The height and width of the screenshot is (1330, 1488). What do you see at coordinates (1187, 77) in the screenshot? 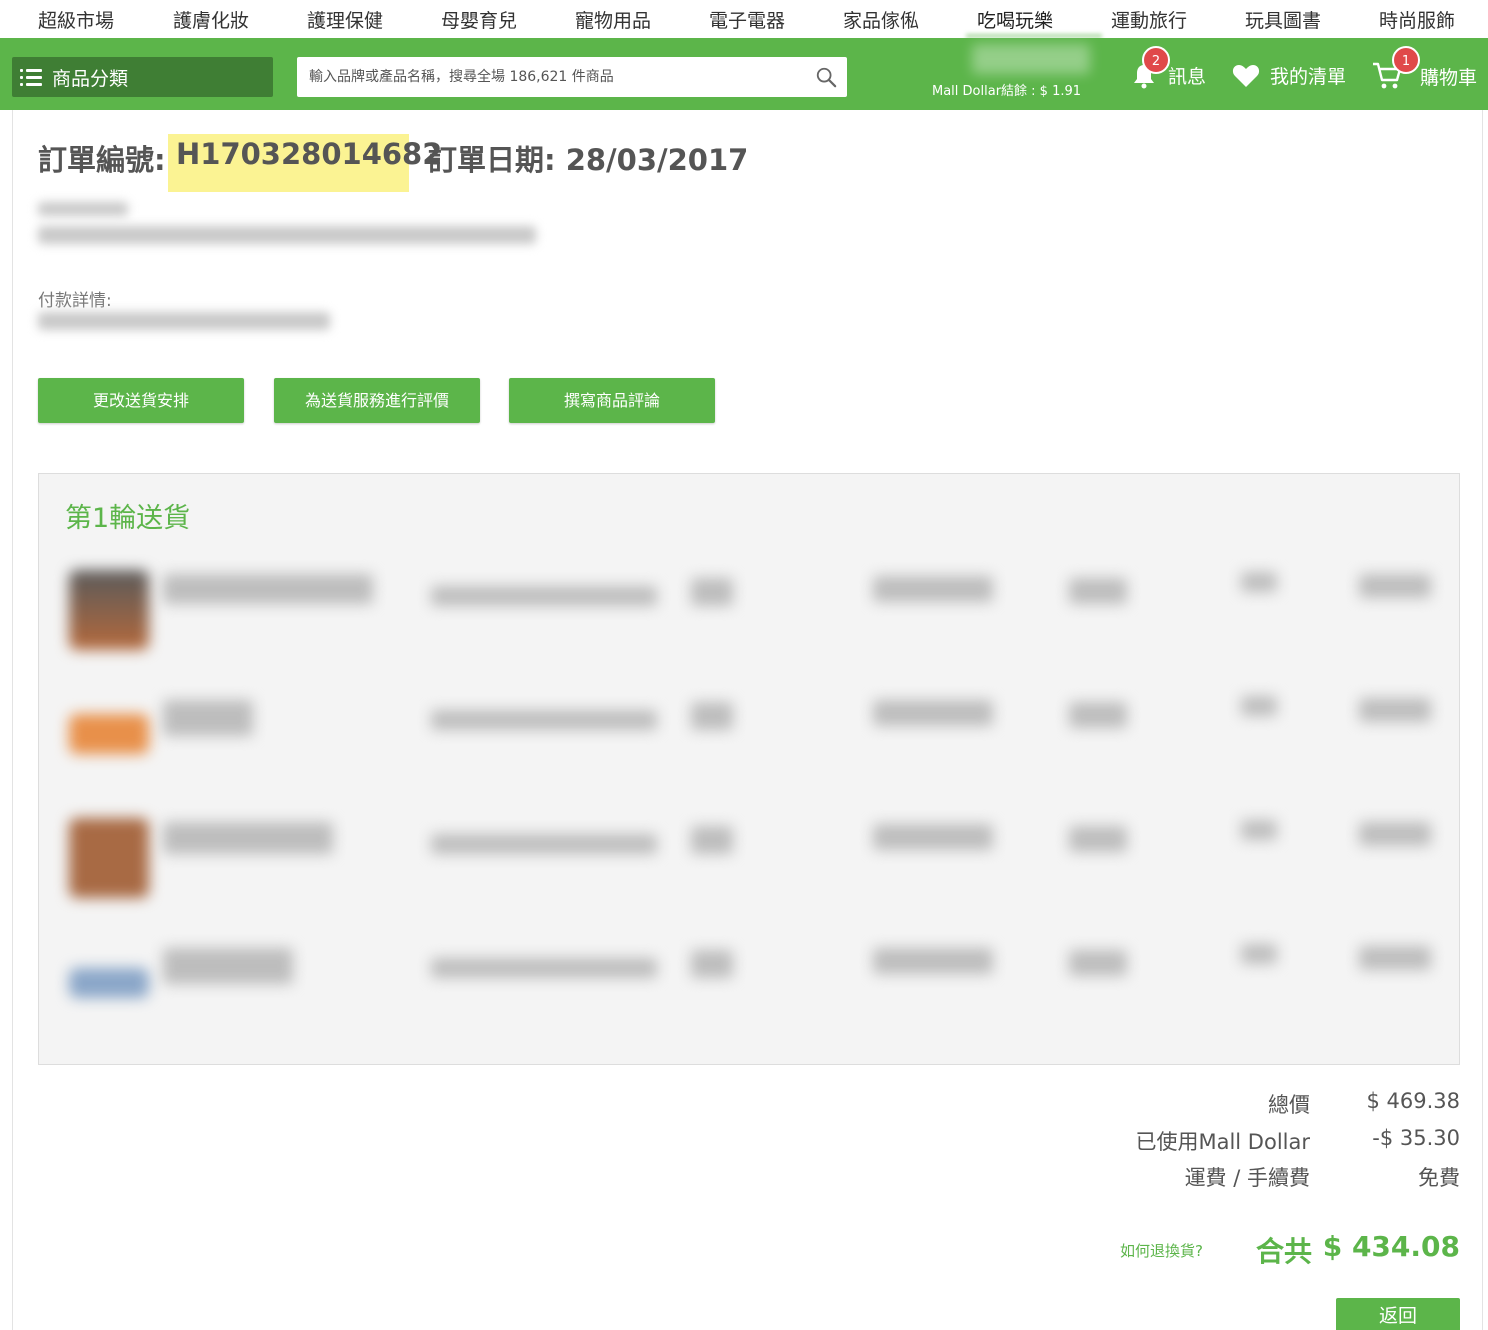
I see `messages-label: 訊息` at bounding box center [1187, 77].